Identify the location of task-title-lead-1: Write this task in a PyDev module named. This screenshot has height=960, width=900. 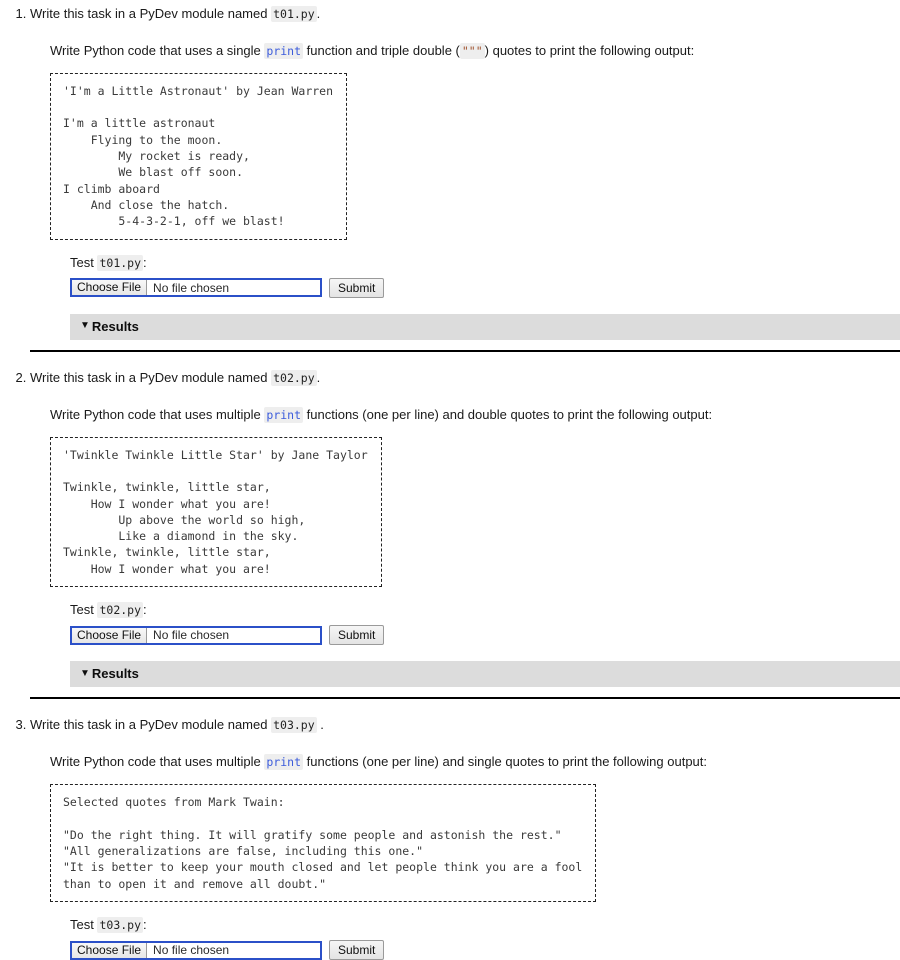
(149, 13).